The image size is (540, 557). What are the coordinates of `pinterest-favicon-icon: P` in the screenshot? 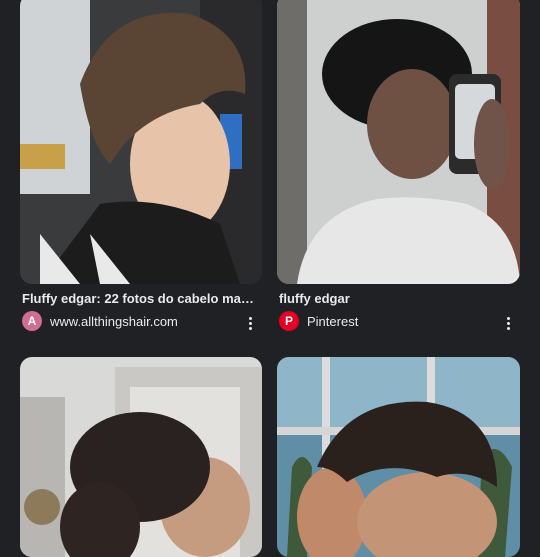 It's located at (289, 321).